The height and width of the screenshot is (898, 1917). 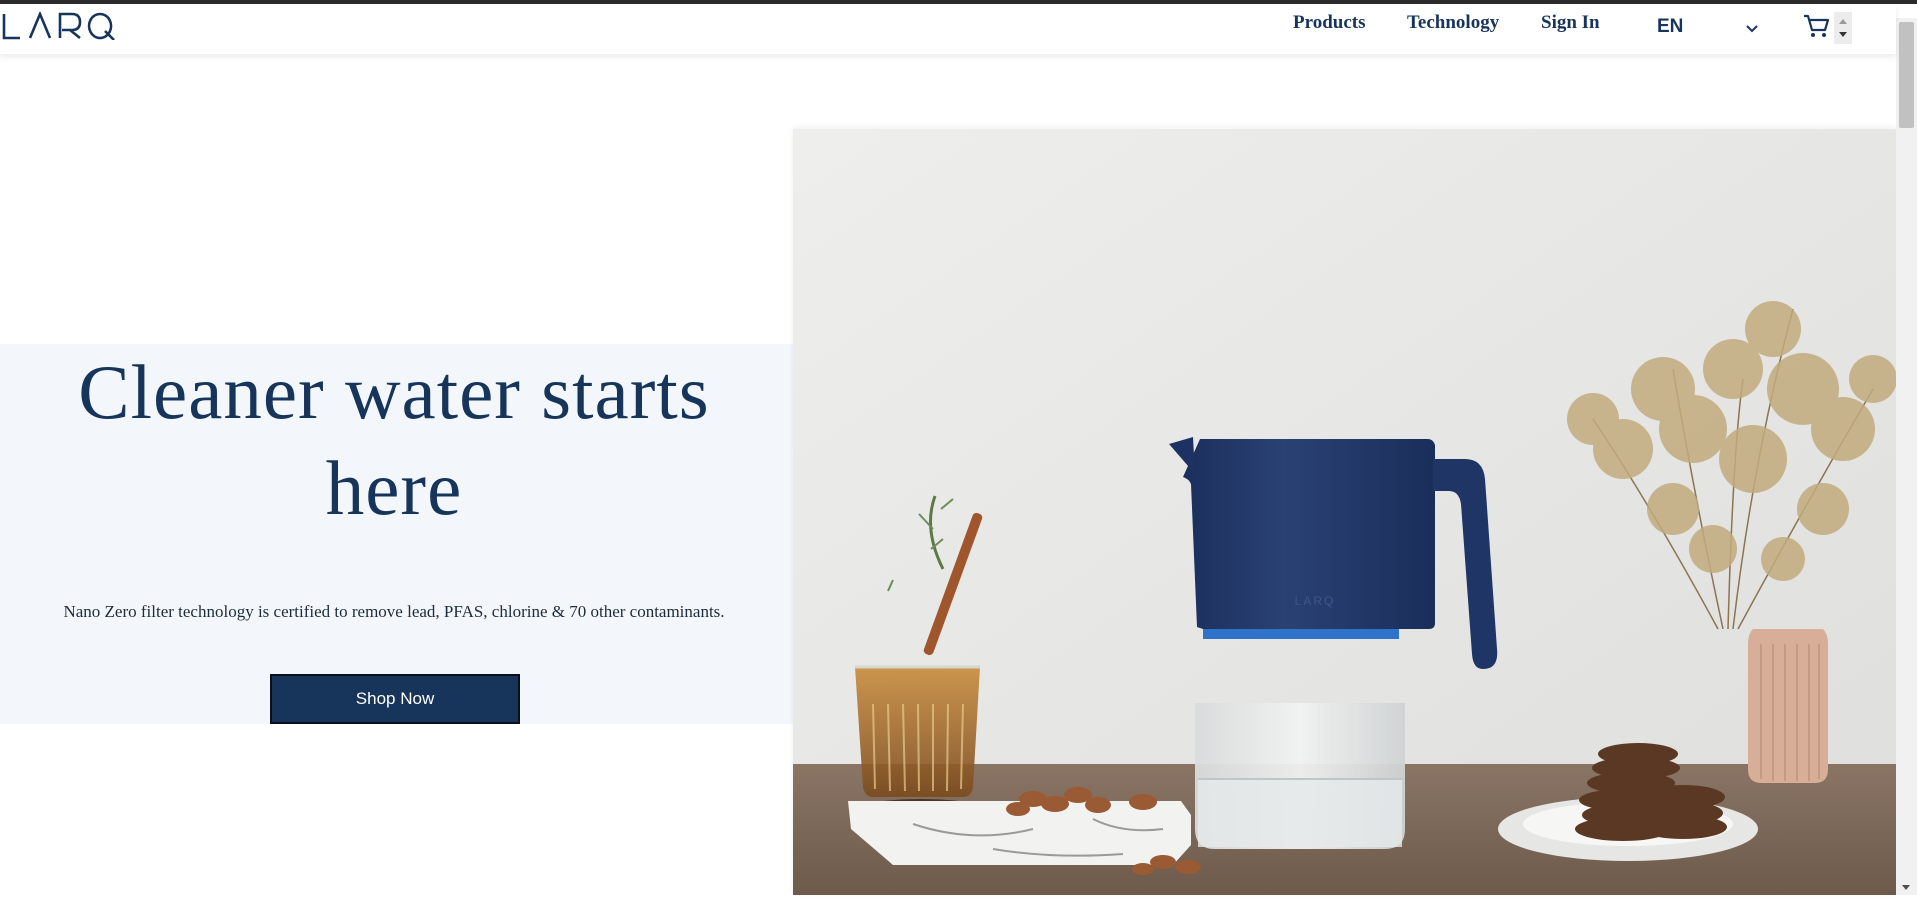 What do you see at coordinates (1315, 601) in the screenshot?
I see `pitcher-logo: LARQ` at bounding box center [1315, 601].